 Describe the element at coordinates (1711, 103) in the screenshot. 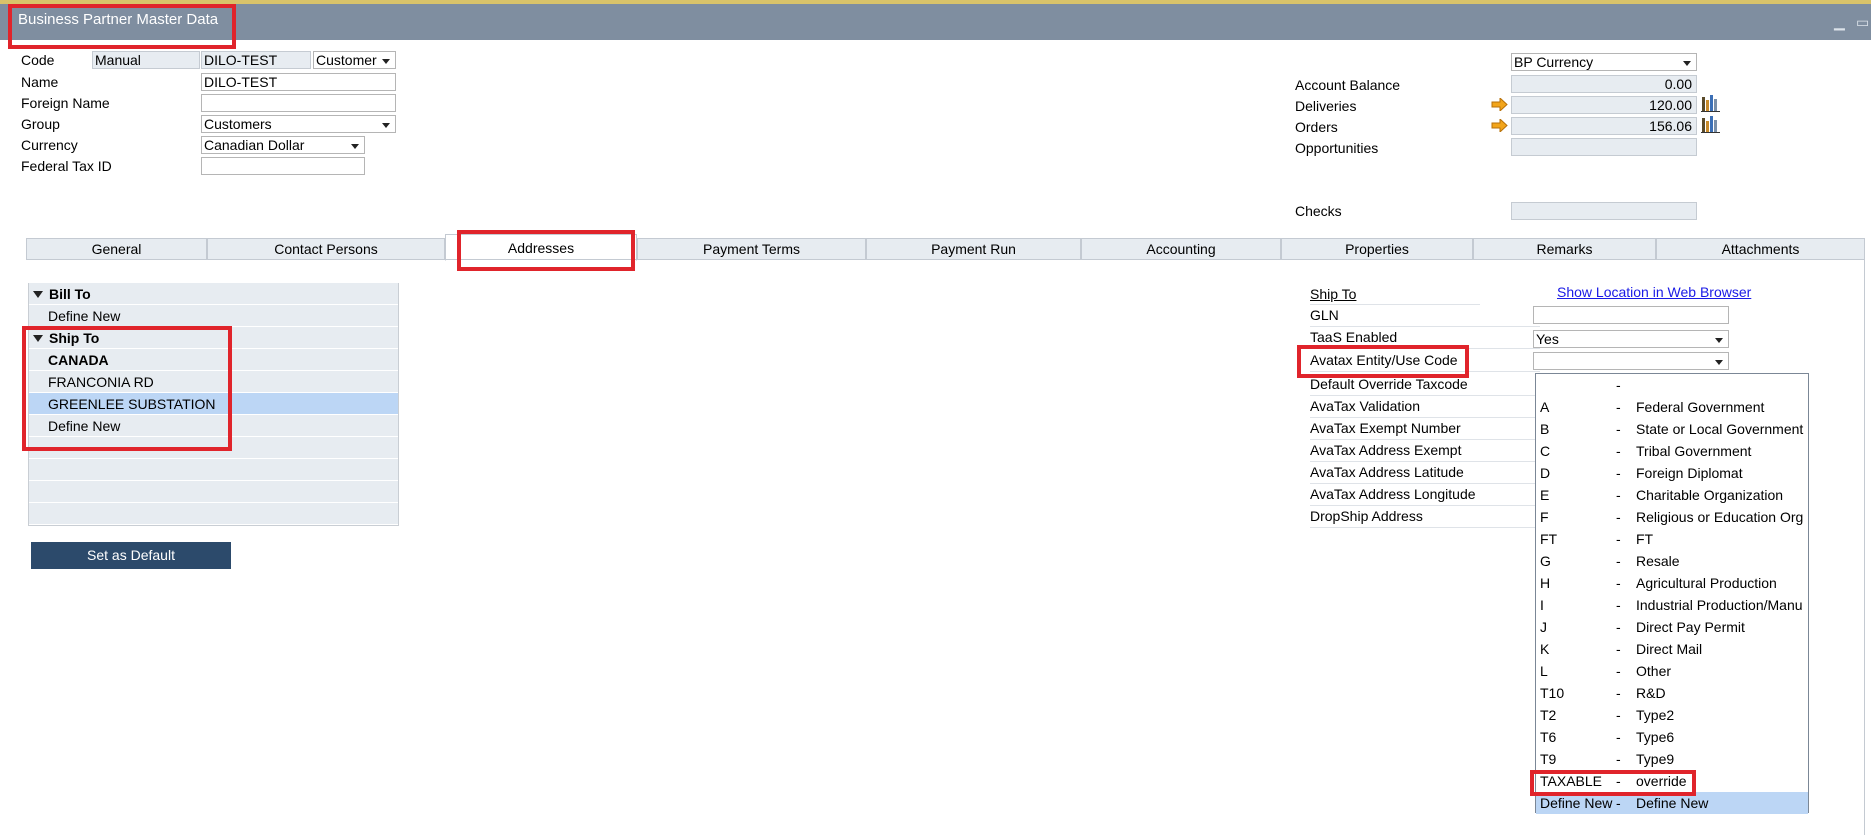

I see `deliveries-chart-icon` at that location.